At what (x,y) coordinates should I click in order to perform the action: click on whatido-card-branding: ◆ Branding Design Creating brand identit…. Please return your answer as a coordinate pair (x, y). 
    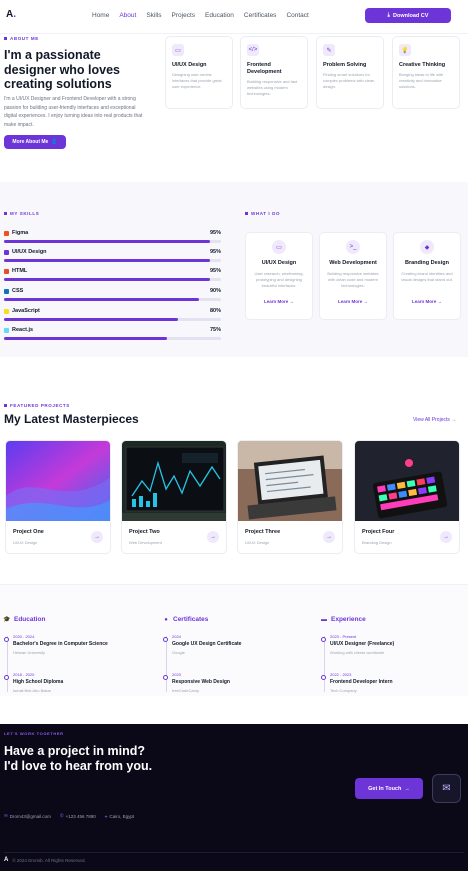
    Looking at the image, I should click on (427, 276).